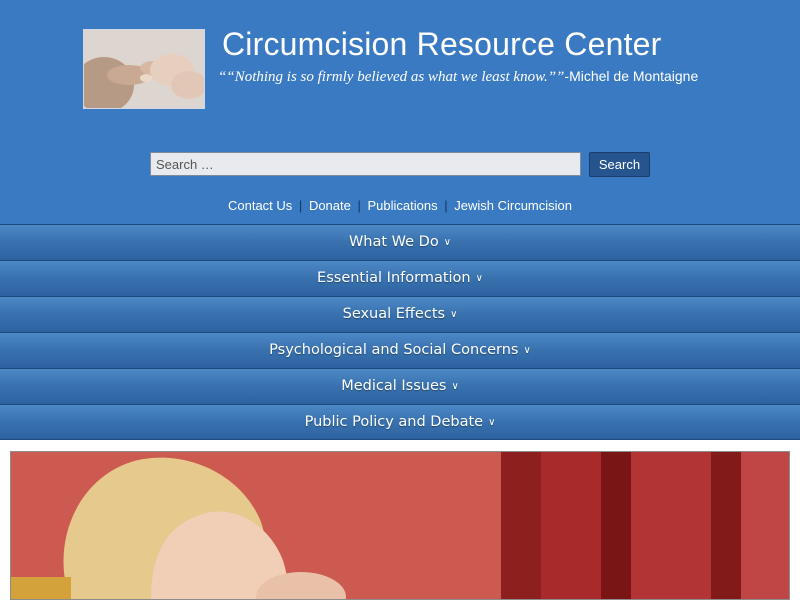 The image size is (800, 600). Describe the element at coordinates (394, 386) in the screenshot. I see `nav-item-label: Medical Issues` at that location.